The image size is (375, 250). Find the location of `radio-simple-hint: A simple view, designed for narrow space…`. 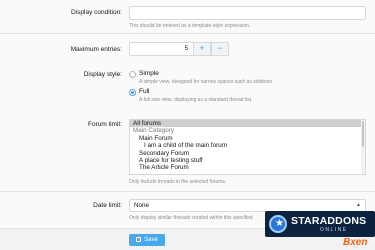

radio-simple-hint: A simple view, designed for narrow space… is located at coordinates (206, 82).